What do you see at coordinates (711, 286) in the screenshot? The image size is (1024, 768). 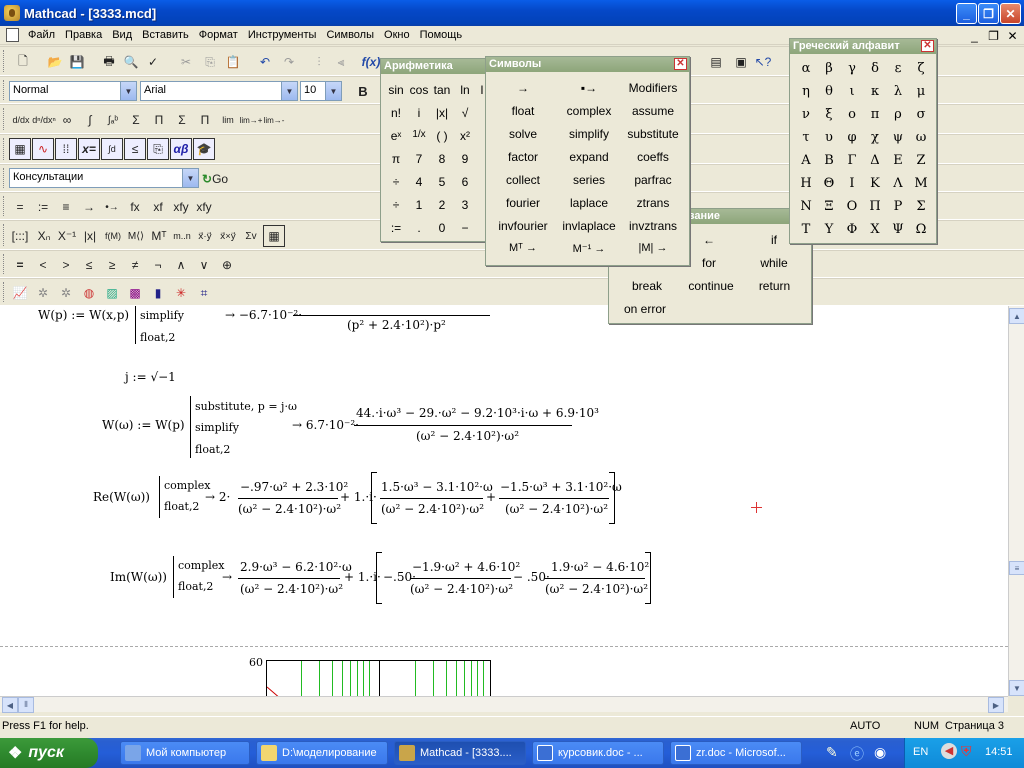 I see `prog-continue-button: continue` at bounding box center [711, 286].